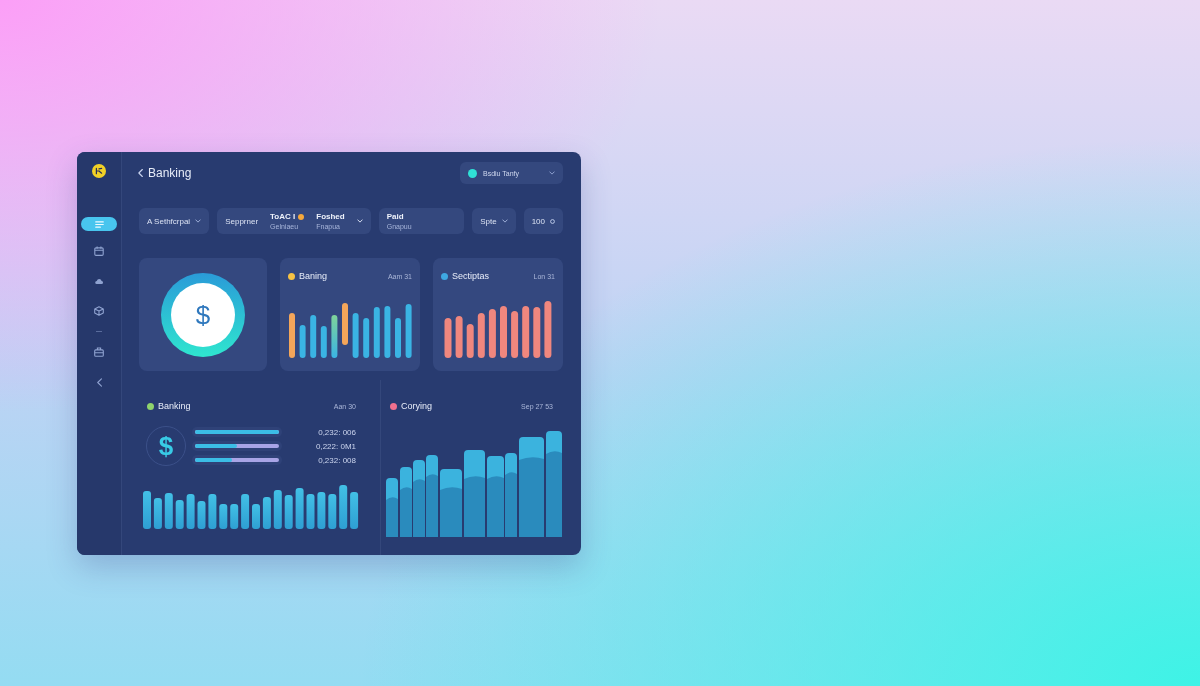 The image size is (1200, 686). What do you see at coordinates (337, 460) in the screenshot?
I see `reading-text: 0,232: 008` at bounding box center [337, 460].